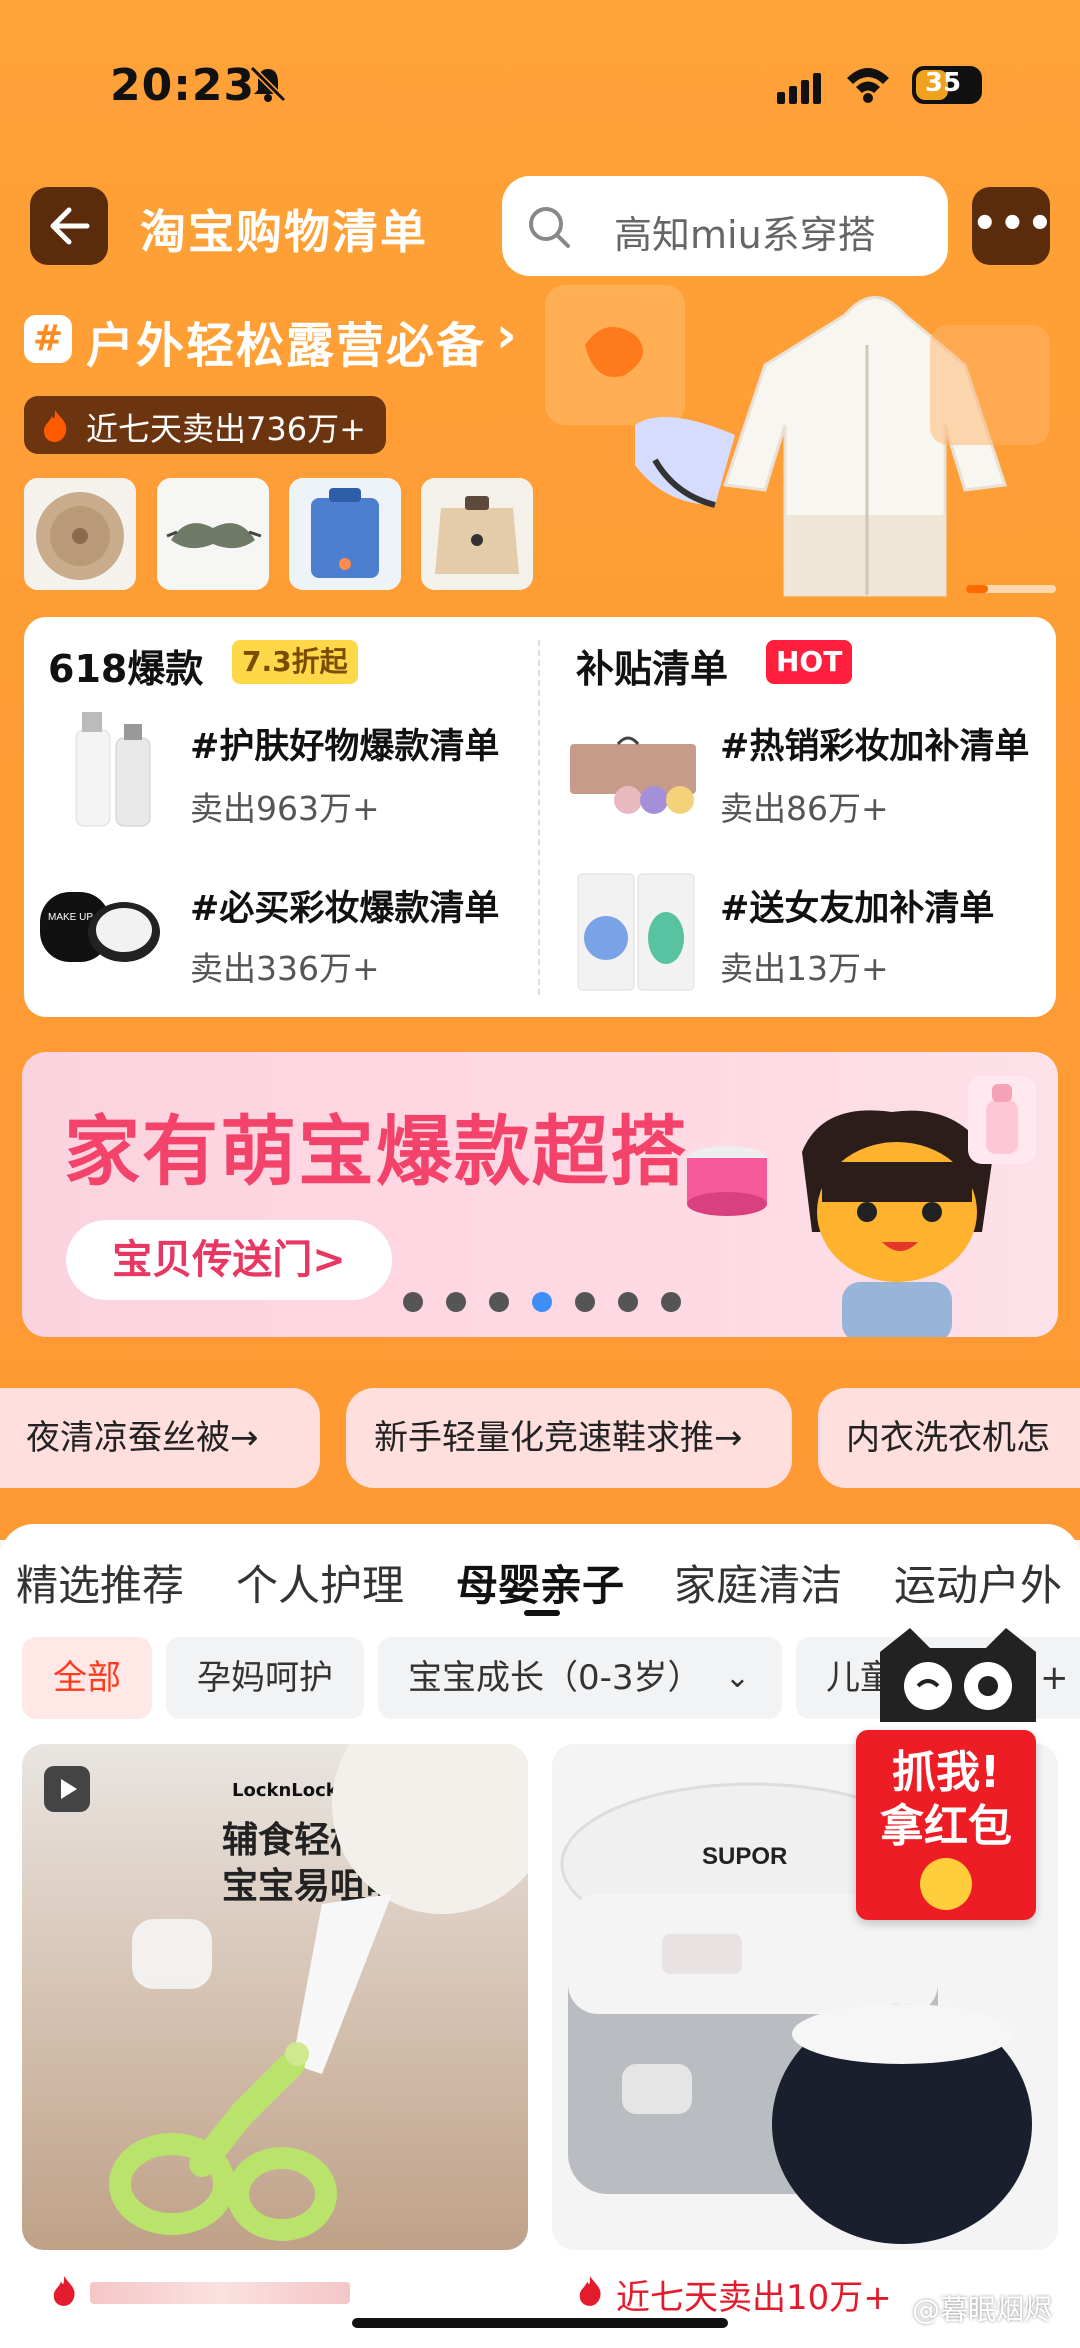  I want to click on list-item-title: #必买彩妆爆款清单, so click(344, 905).